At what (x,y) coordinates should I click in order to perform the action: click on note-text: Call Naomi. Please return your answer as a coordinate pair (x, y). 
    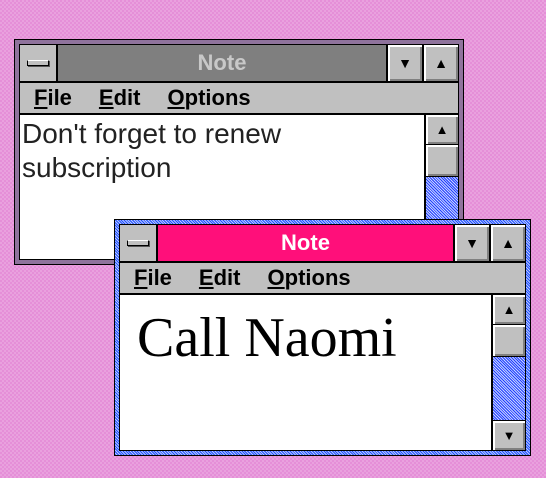
    Looking at the image, I should click on (267, 338).